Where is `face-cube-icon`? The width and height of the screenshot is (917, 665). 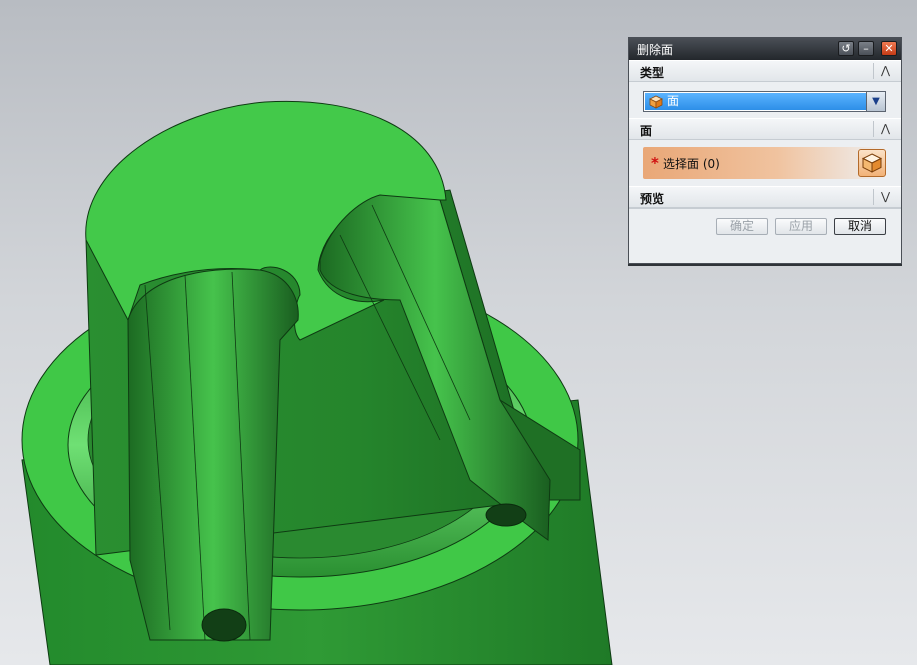 face-cube-icon is located at coordinates (656, 102).